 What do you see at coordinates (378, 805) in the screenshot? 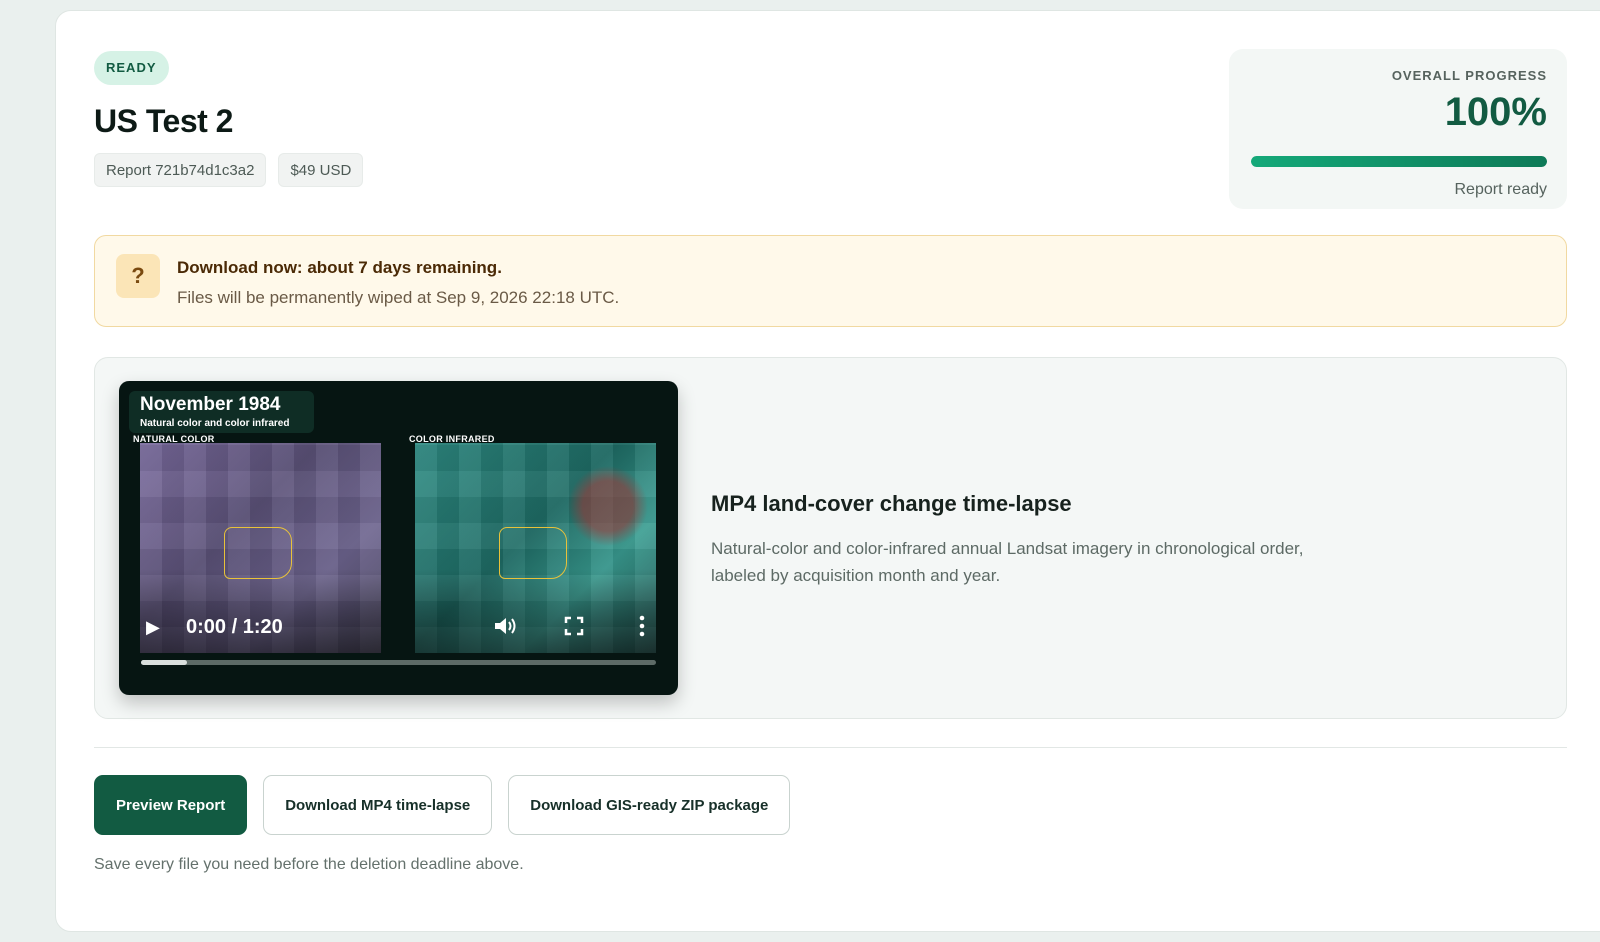
I see `download-mp4-button: Download MP4 time-lapse` at bounding box center [378, 805].